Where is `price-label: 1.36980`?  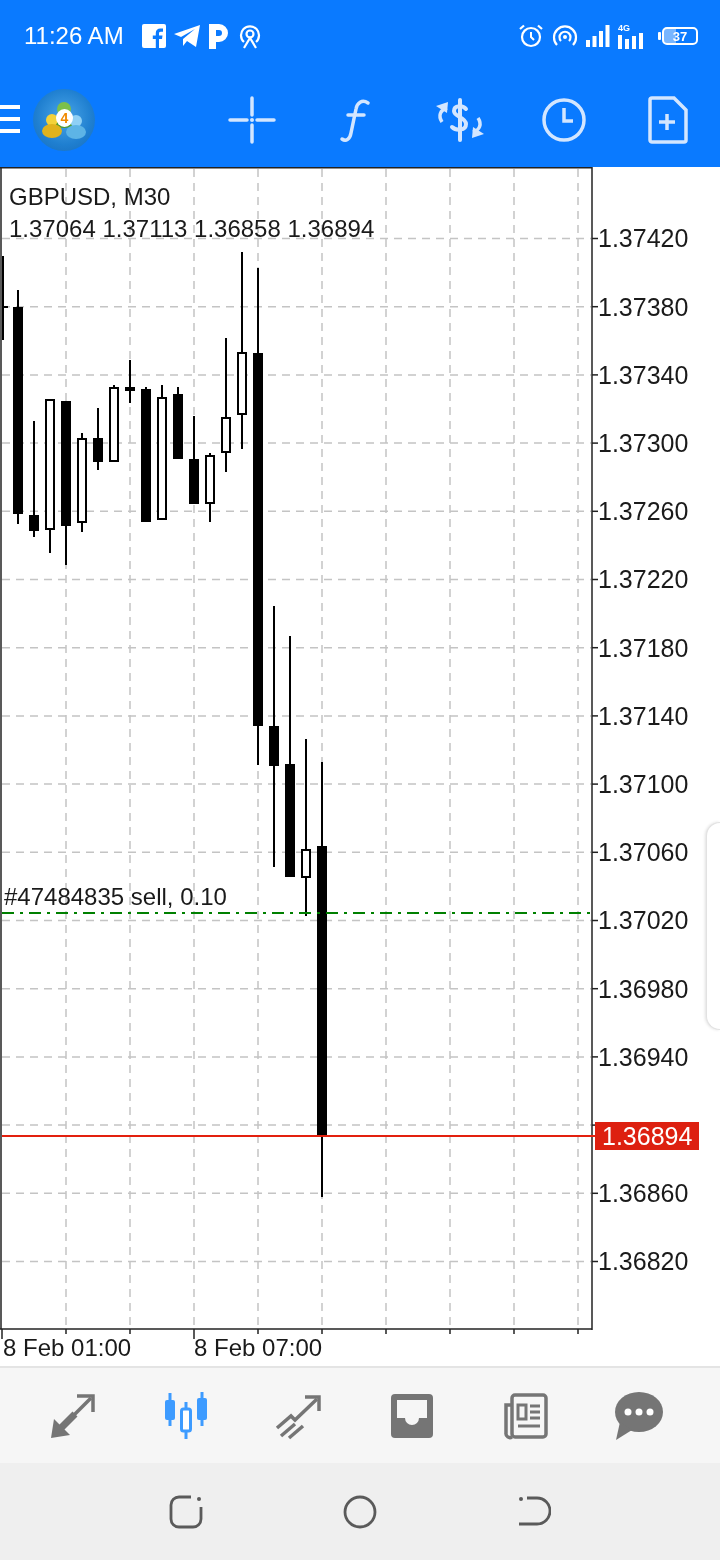 price-label: 1.36980 is located at coordinates (643, 988).